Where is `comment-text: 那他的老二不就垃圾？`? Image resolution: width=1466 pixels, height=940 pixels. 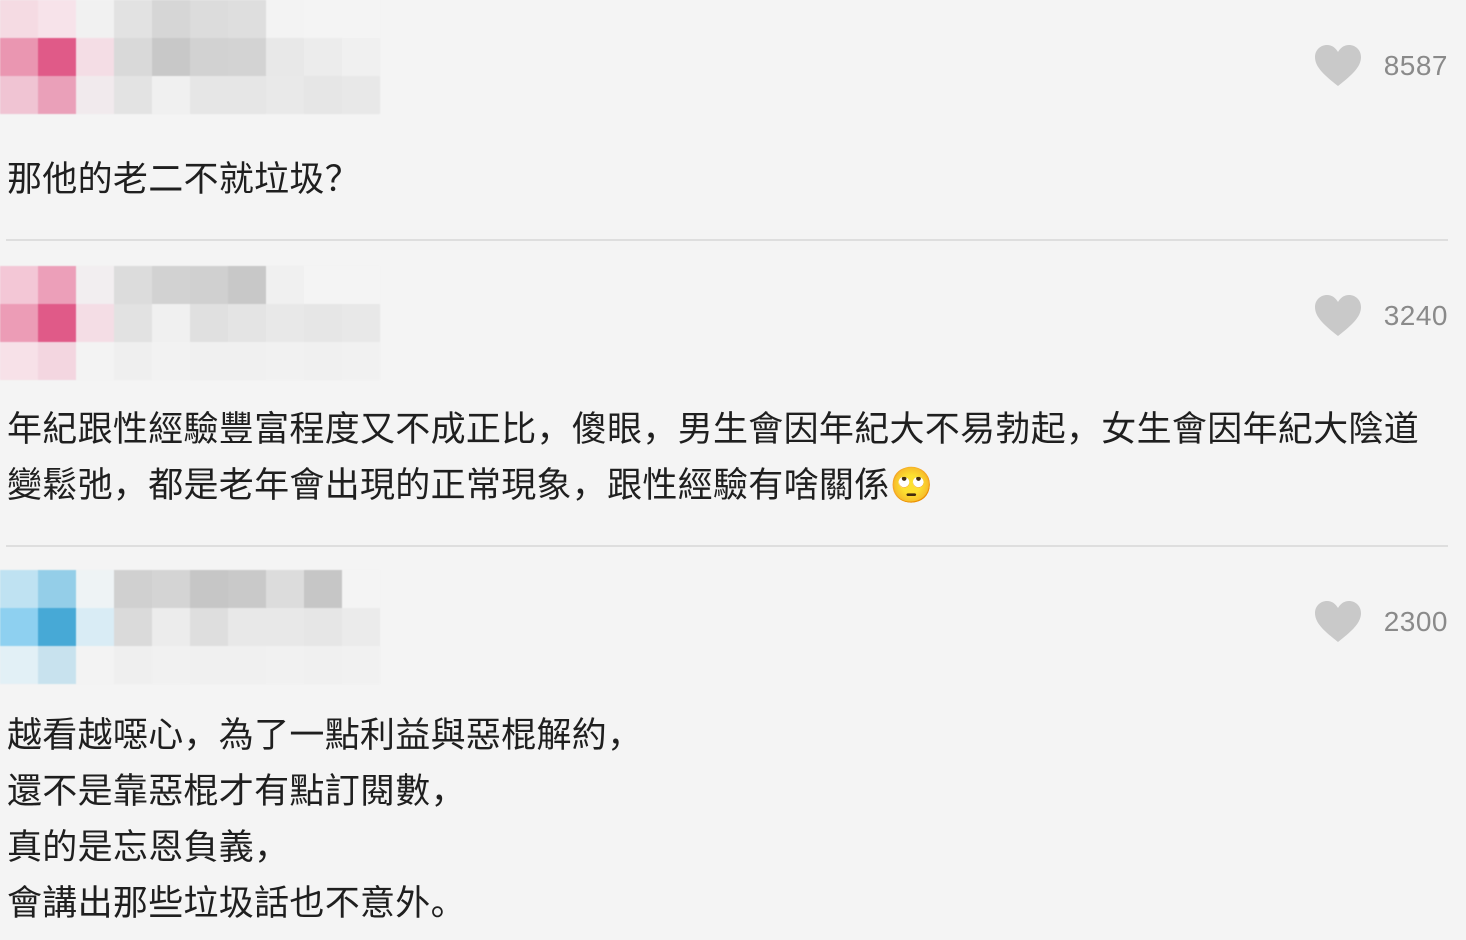 comment-text: 那他的老二不就垃圾？ is located at coordinates (184, 180).